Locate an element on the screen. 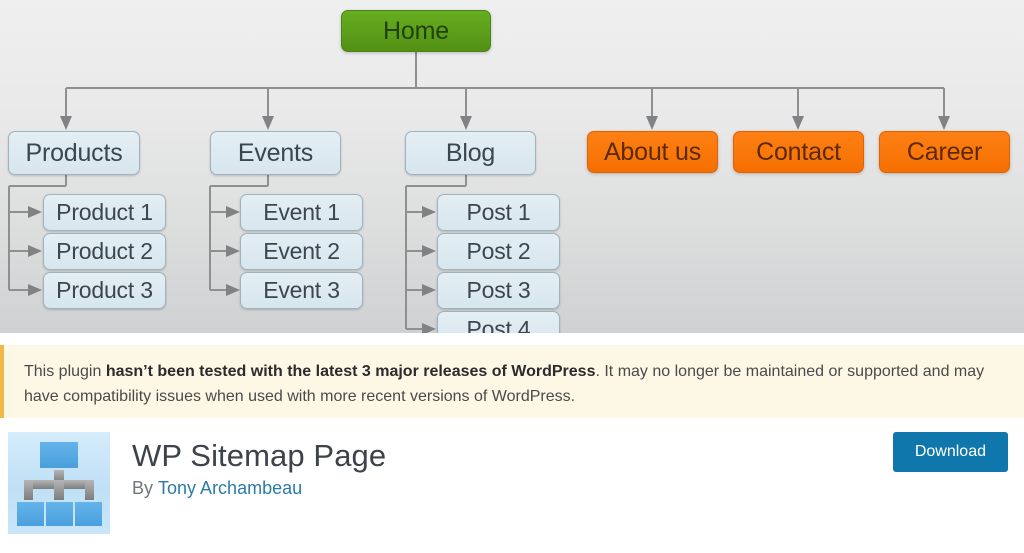  sitemap-node-label: Contact is located at coordinates (798, 151).